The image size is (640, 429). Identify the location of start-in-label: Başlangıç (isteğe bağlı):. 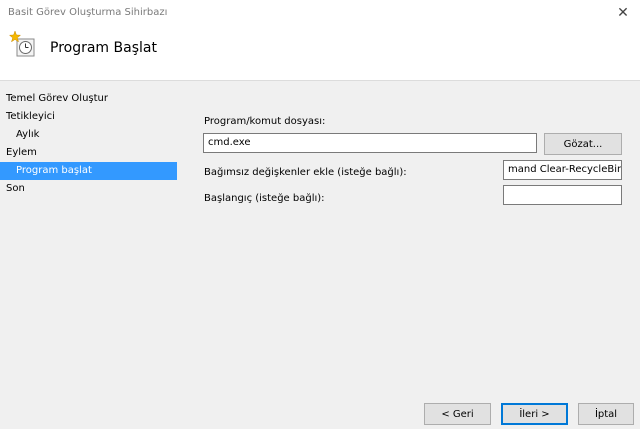
(264, 198).